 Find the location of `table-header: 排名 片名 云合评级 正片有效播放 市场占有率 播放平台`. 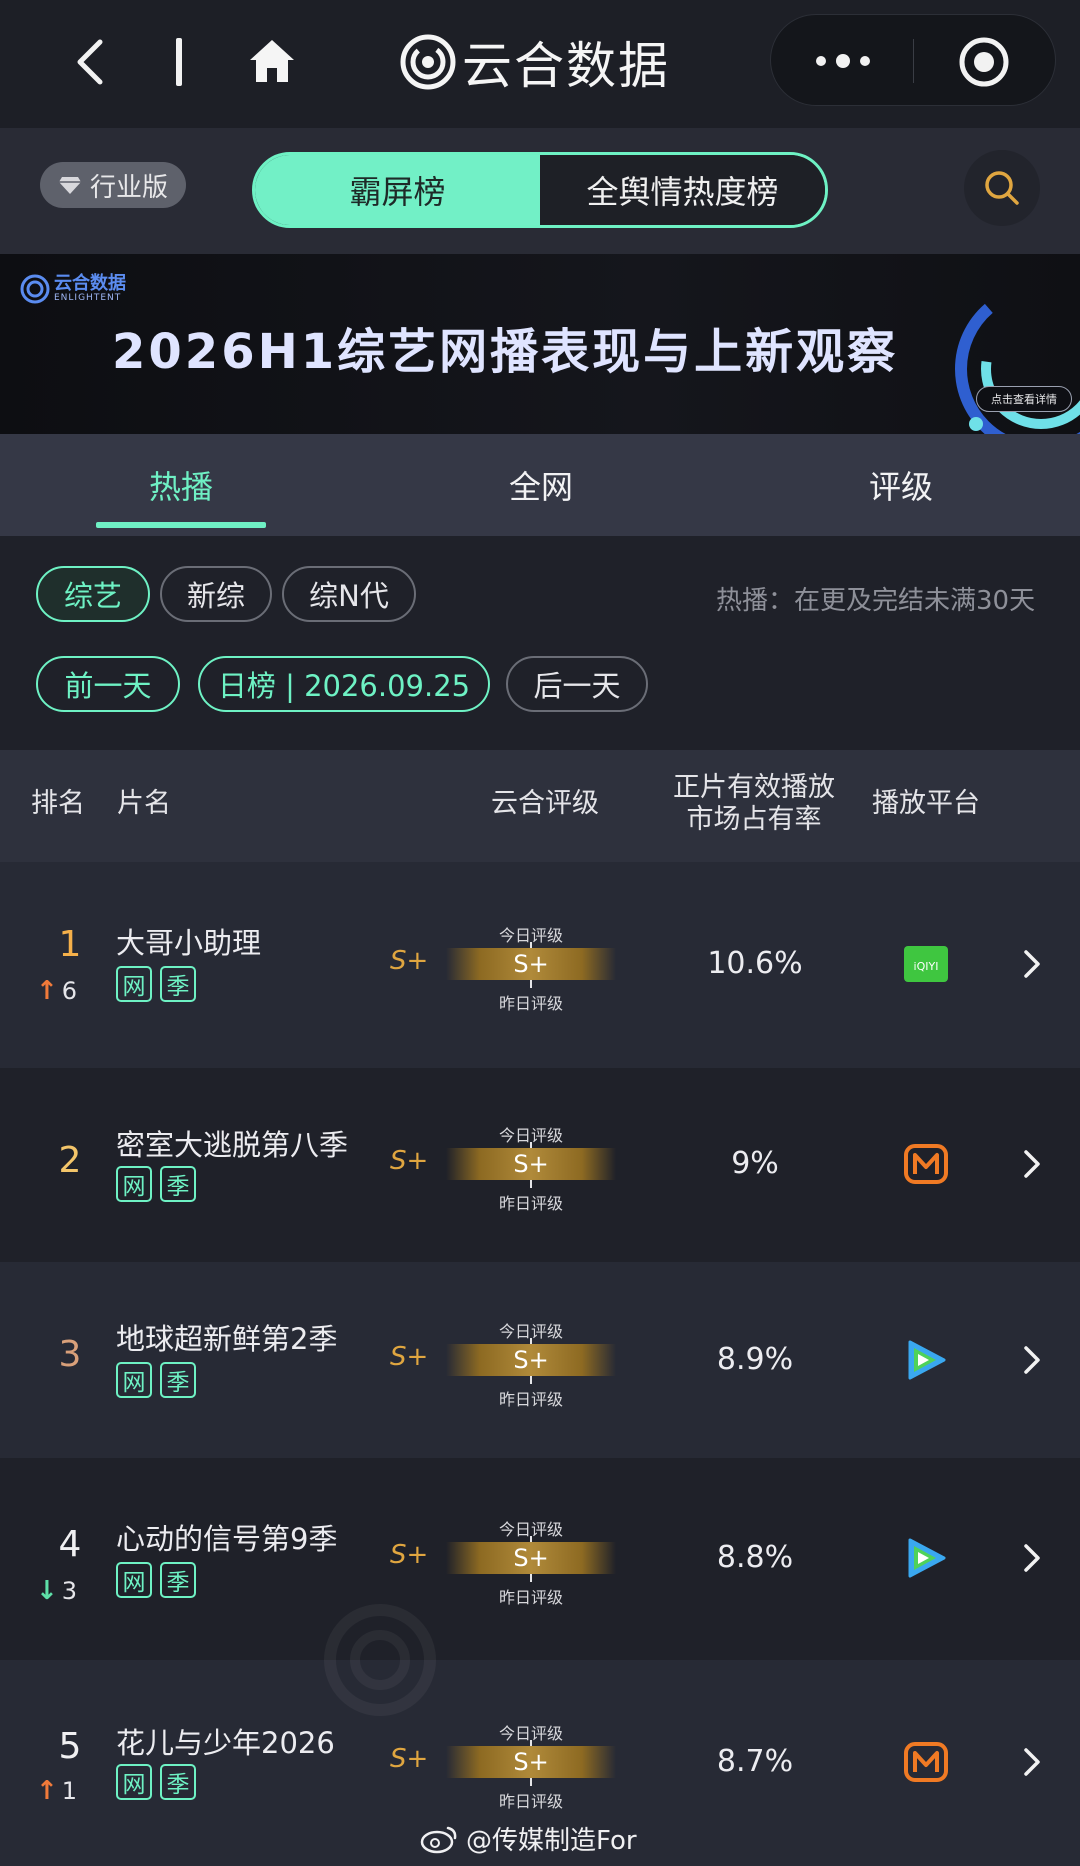

table-header: 排名 片名 云合评级 正片有效播放 市场占有率 播放平台 is located at coordinates (540, 806).